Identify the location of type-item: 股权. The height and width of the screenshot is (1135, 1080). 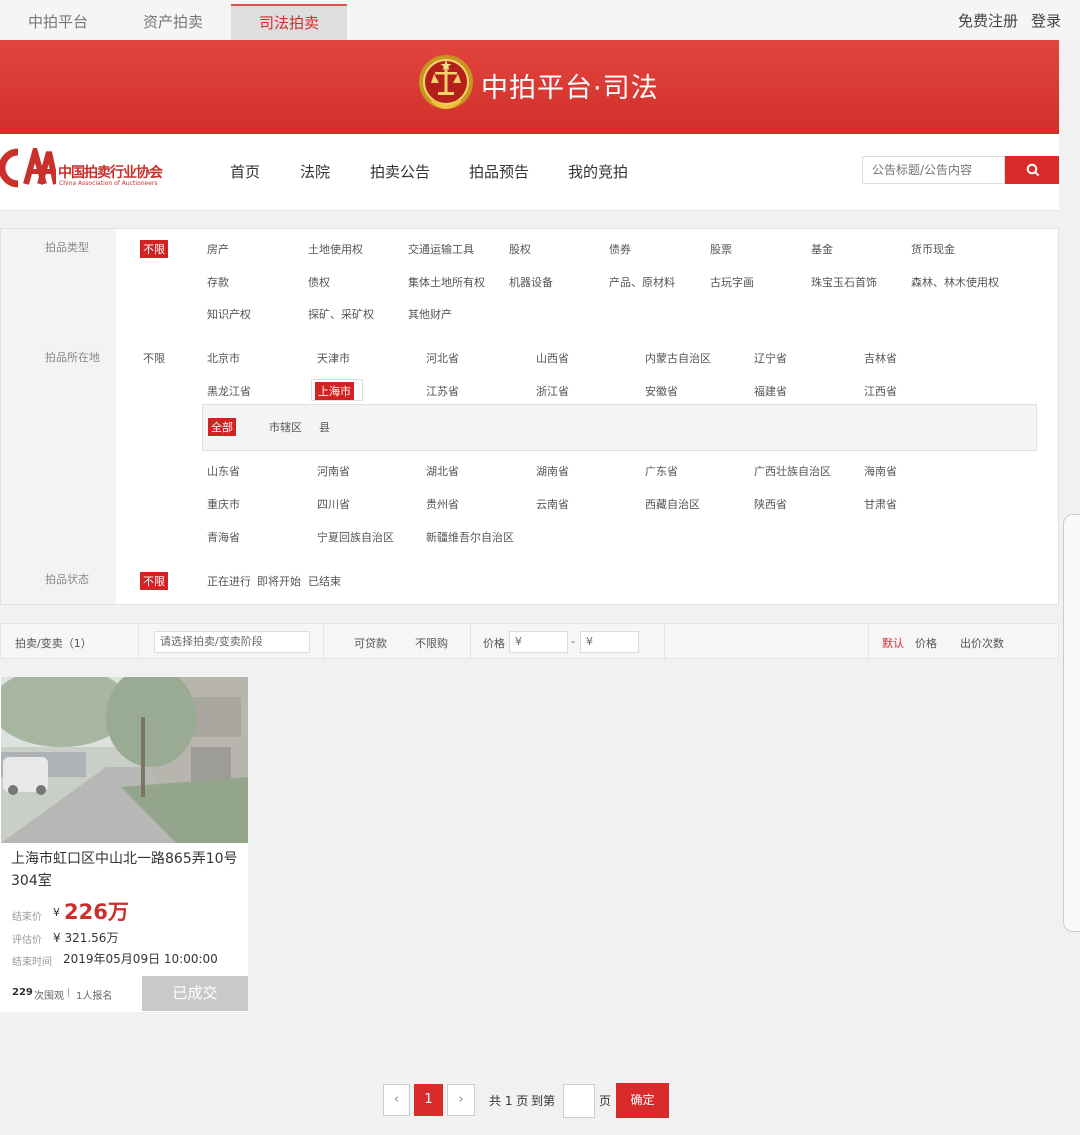
(520, 249).